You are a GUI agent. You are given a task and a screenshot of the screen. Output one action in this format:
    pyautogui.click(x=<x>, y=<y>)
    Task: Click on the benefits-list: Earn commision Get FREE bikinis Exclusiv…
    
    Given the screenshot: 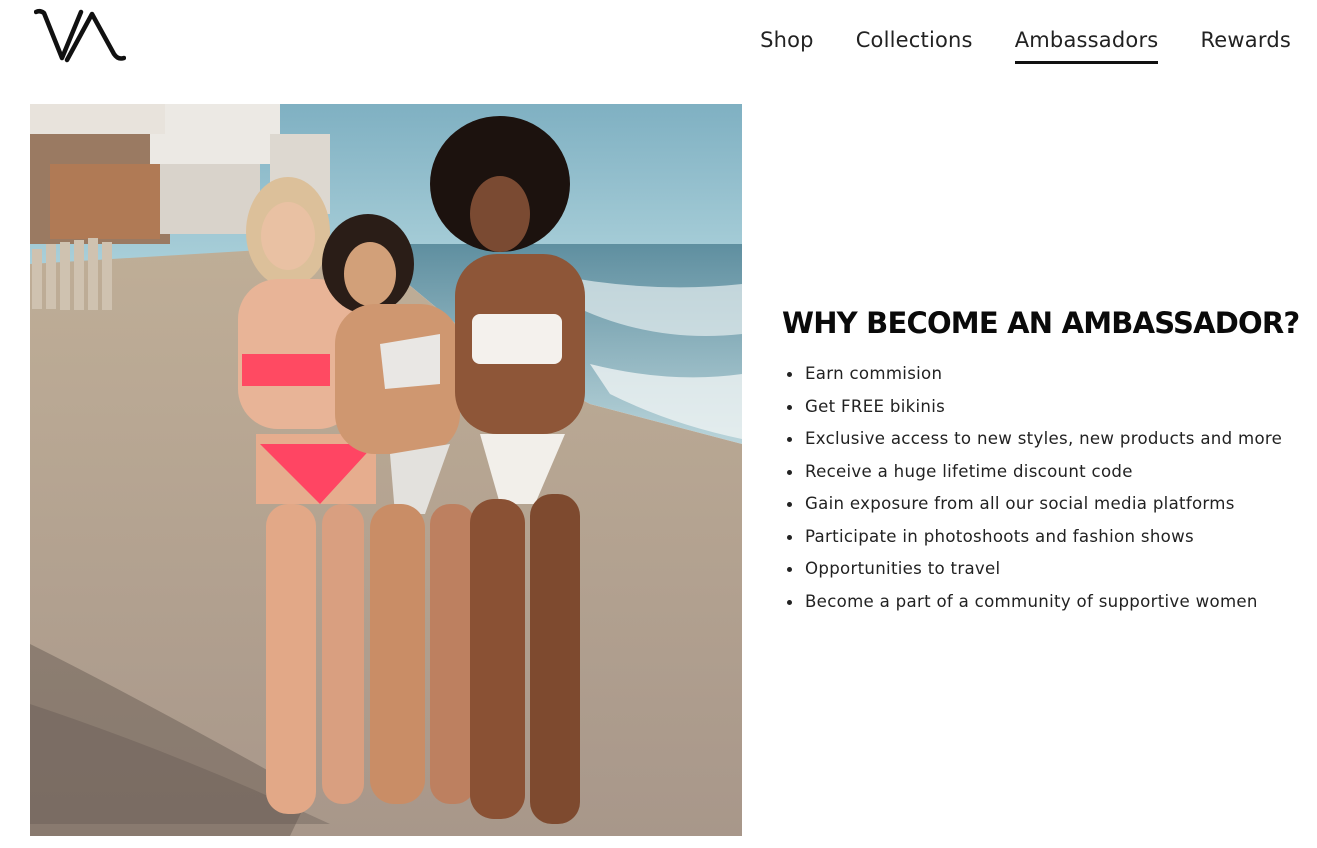 What is the action you would take?
    pyautogui.click(x=1042, y=492)
    